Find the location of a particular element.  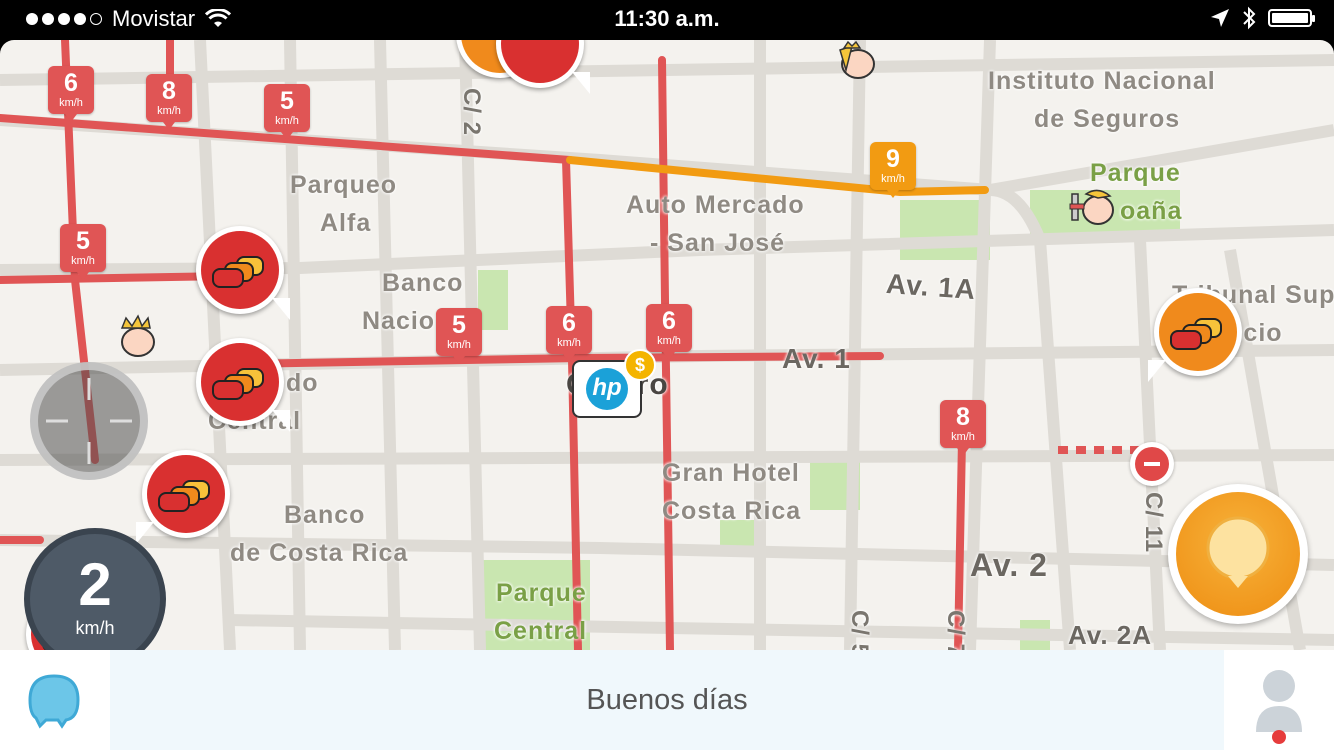

speed-pin: 9 km/h is located at coordinates (893, 170).